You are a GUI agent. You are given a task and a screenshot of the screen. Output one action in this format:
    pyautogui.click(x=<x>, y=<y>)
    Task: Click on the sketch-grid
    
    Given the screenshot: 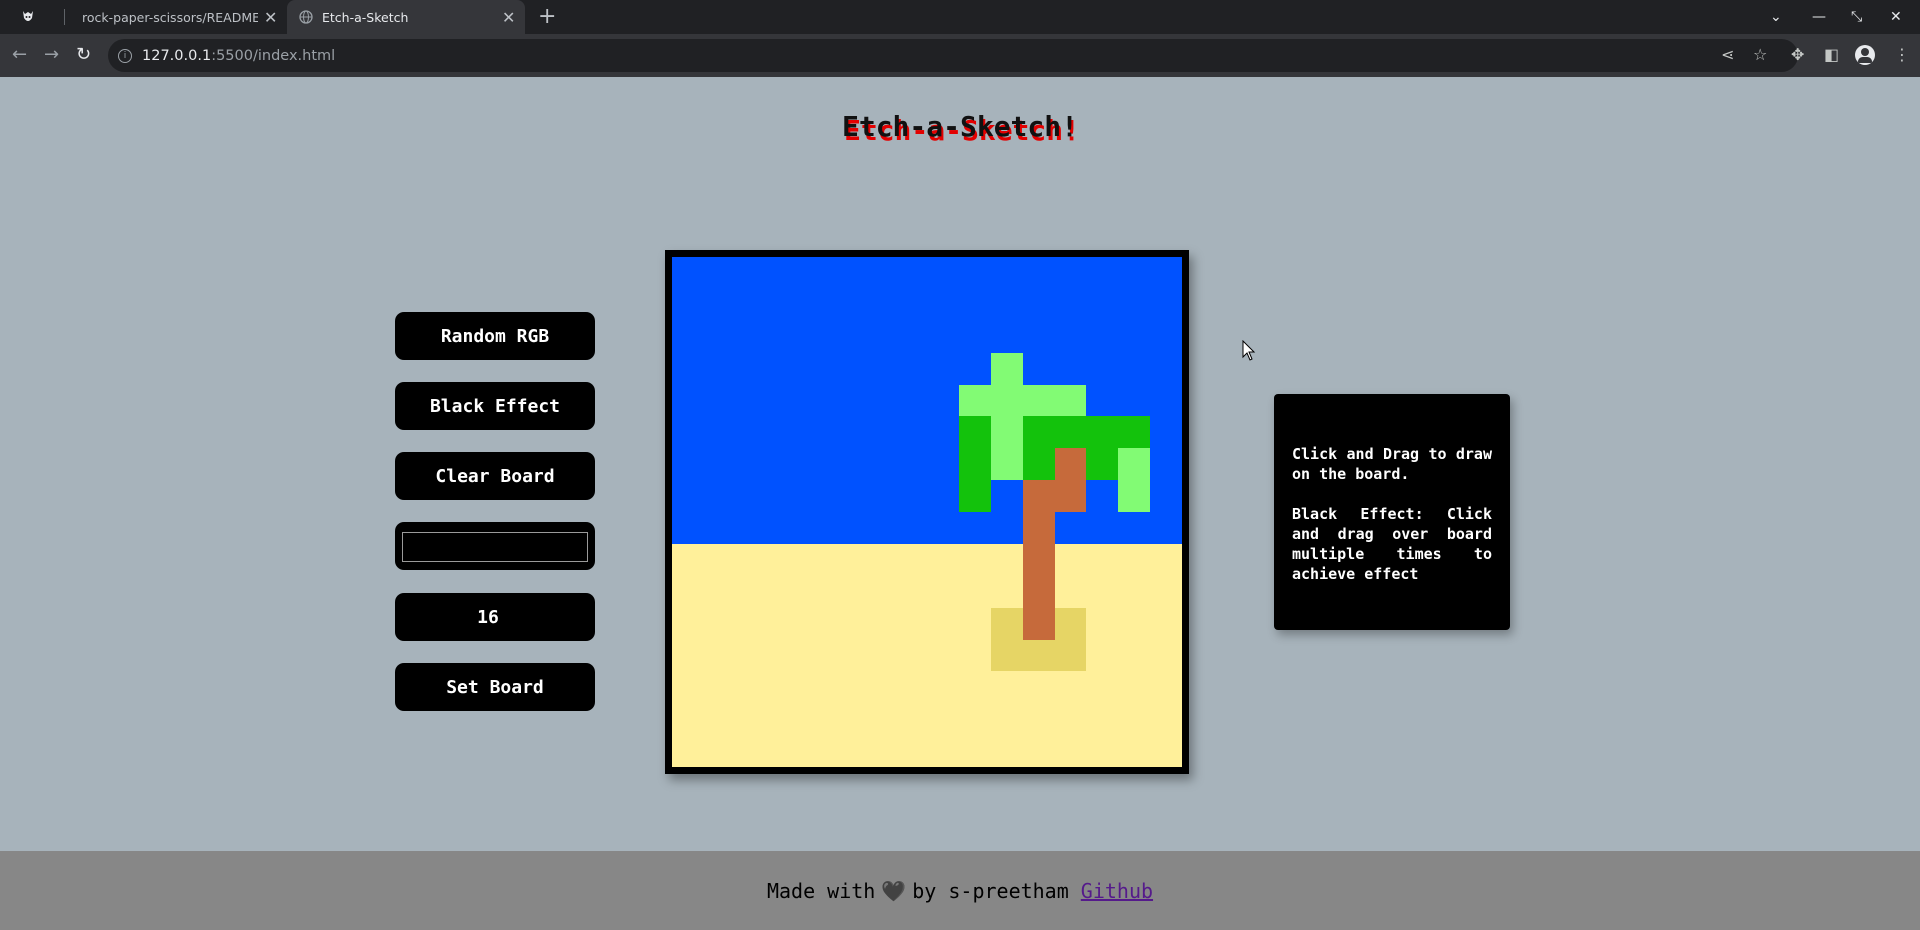 What is the action you would take?
    pyautogui.click(x=927, y=512)
    